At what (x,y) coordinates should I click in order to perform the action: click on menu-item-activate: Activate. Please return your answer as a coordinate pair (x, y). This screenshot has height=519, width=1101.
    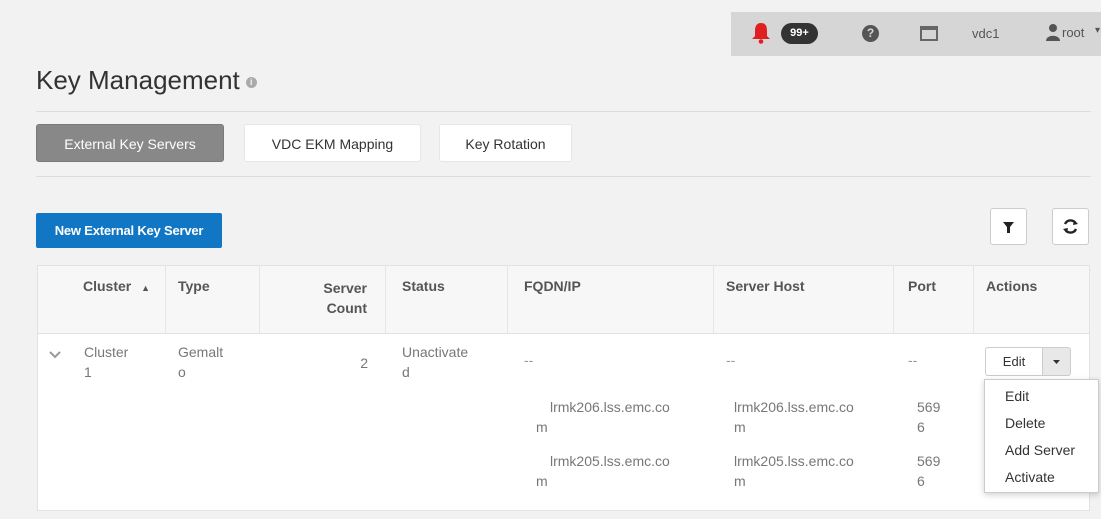
    Looking at the image, I should click on (1030, 477).